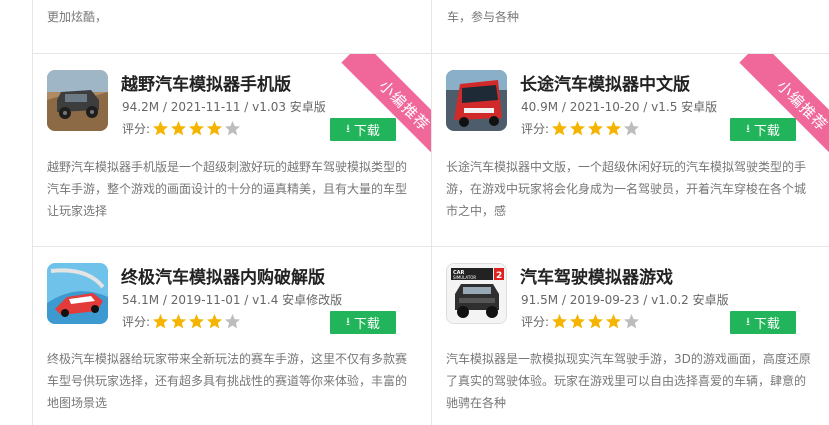  What do you see at coordinates (476, 403) in the screenshot?
I see `desc-line: 驰骋在各种` at bounding box center [476, 403].